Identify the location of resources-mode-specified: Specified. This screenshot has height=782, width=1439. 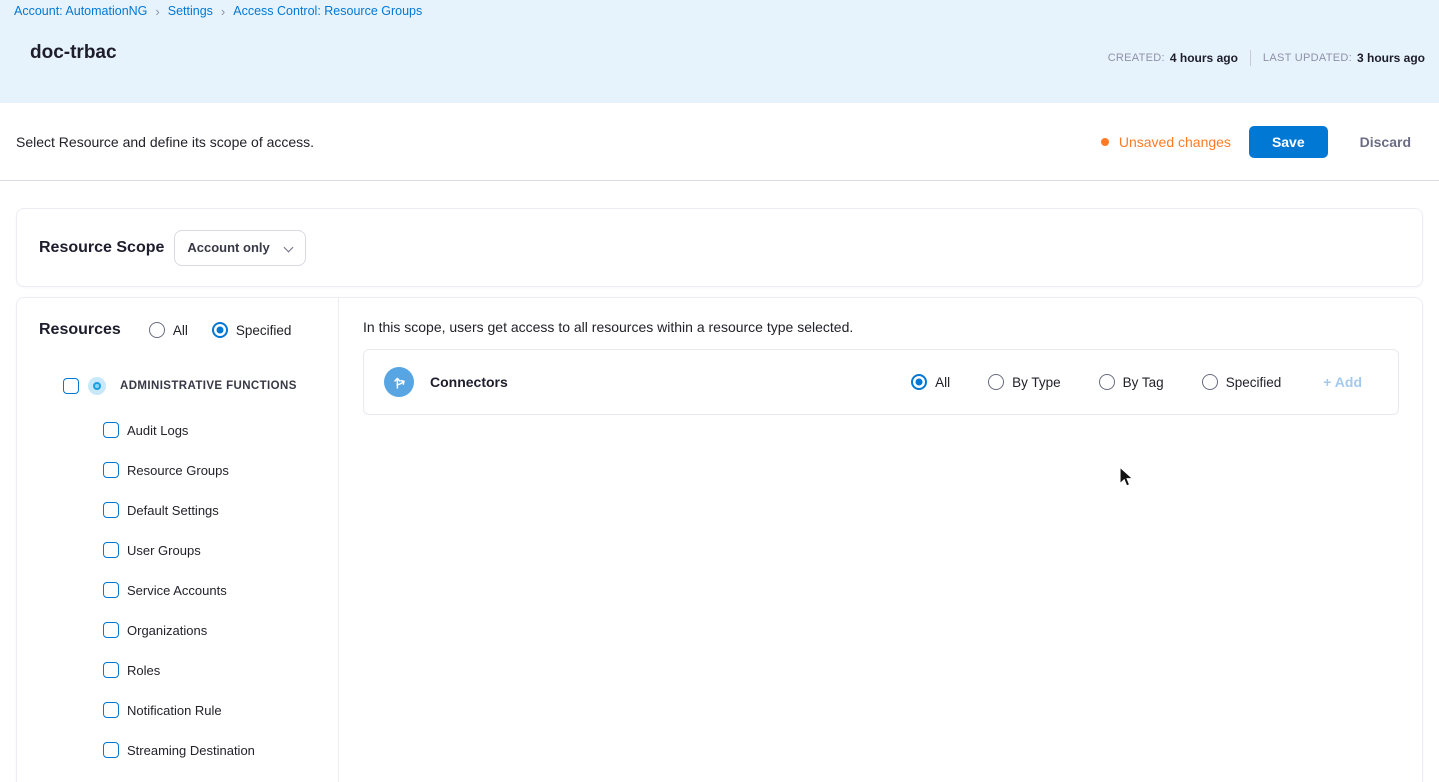
(251, 330).